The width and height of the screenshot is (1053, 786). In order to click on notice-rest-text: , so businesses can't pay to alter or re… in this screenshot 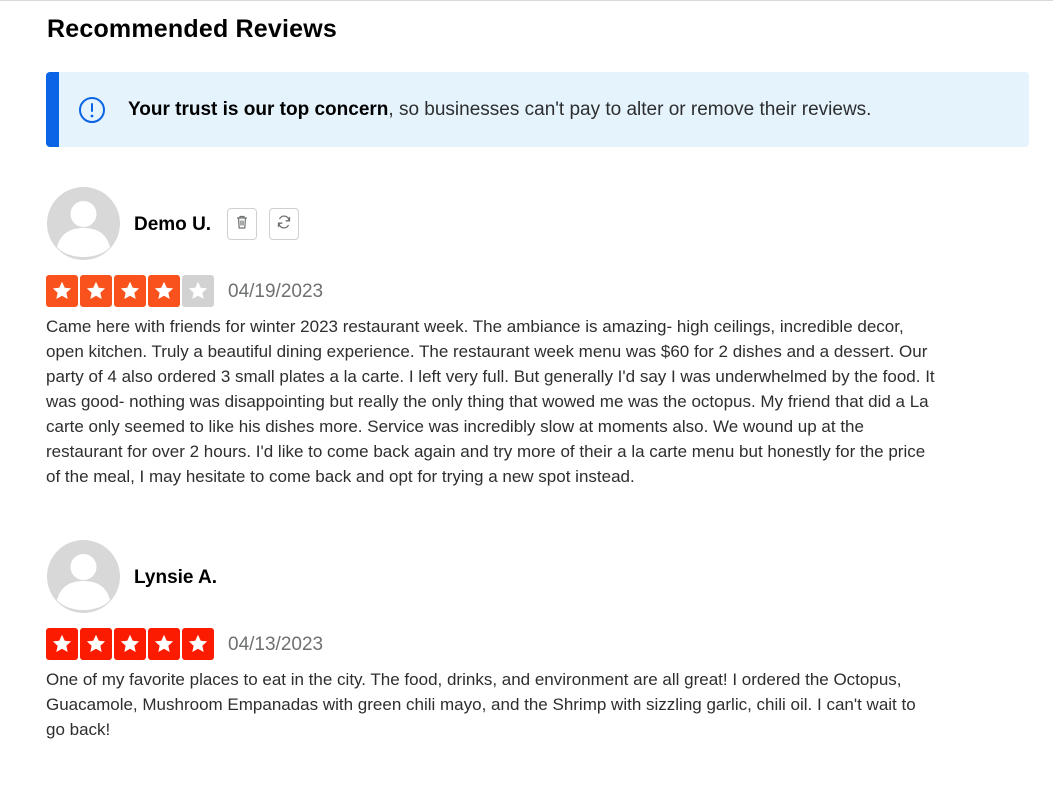, I will do `click(630, 109)`.